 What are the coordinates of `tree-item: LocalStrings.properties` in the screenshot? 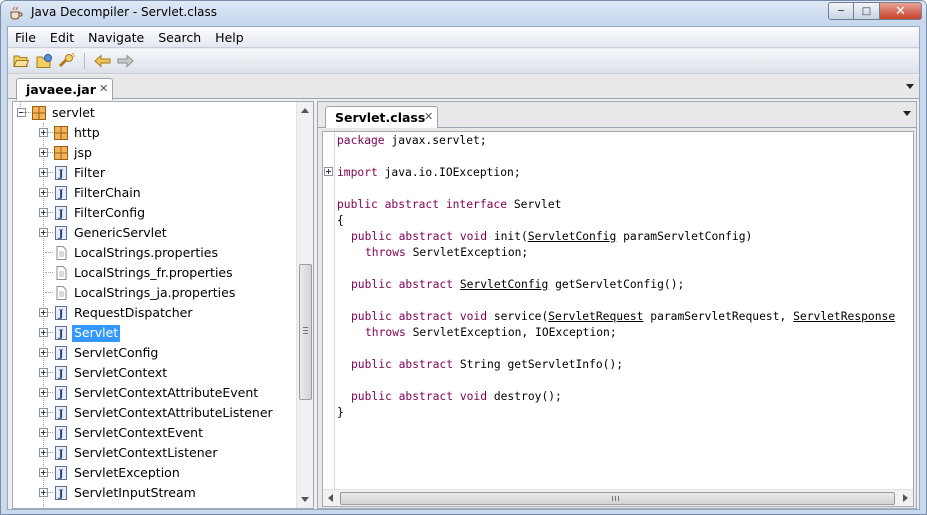 It's located at (154, 253).